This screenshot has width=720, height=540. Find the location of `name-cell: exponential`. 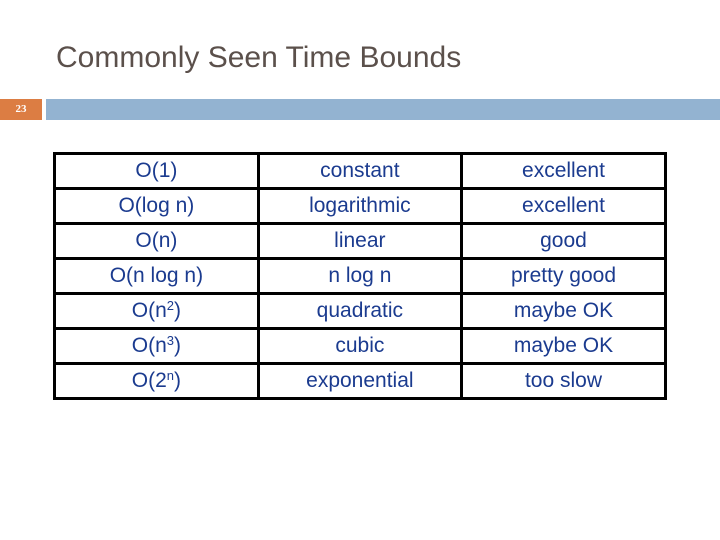

name-cell: exponential is located at coordinates (359, 381).